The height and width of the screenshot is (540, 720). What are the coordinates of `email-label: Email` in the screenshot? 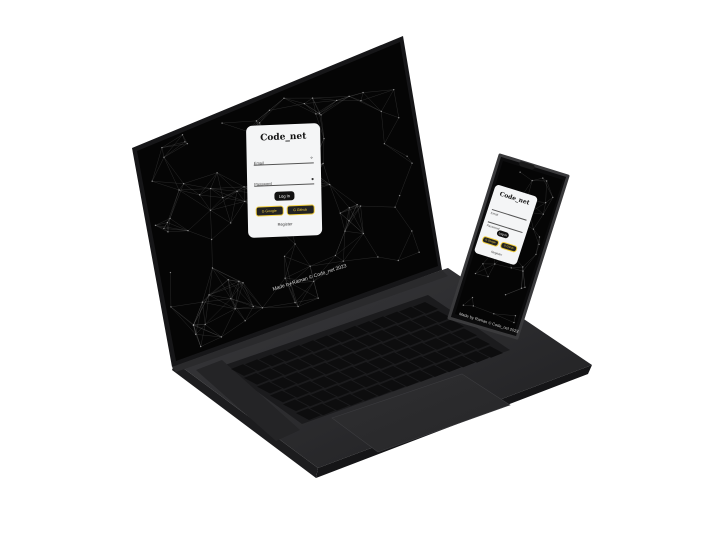 It's located at (258, 163).